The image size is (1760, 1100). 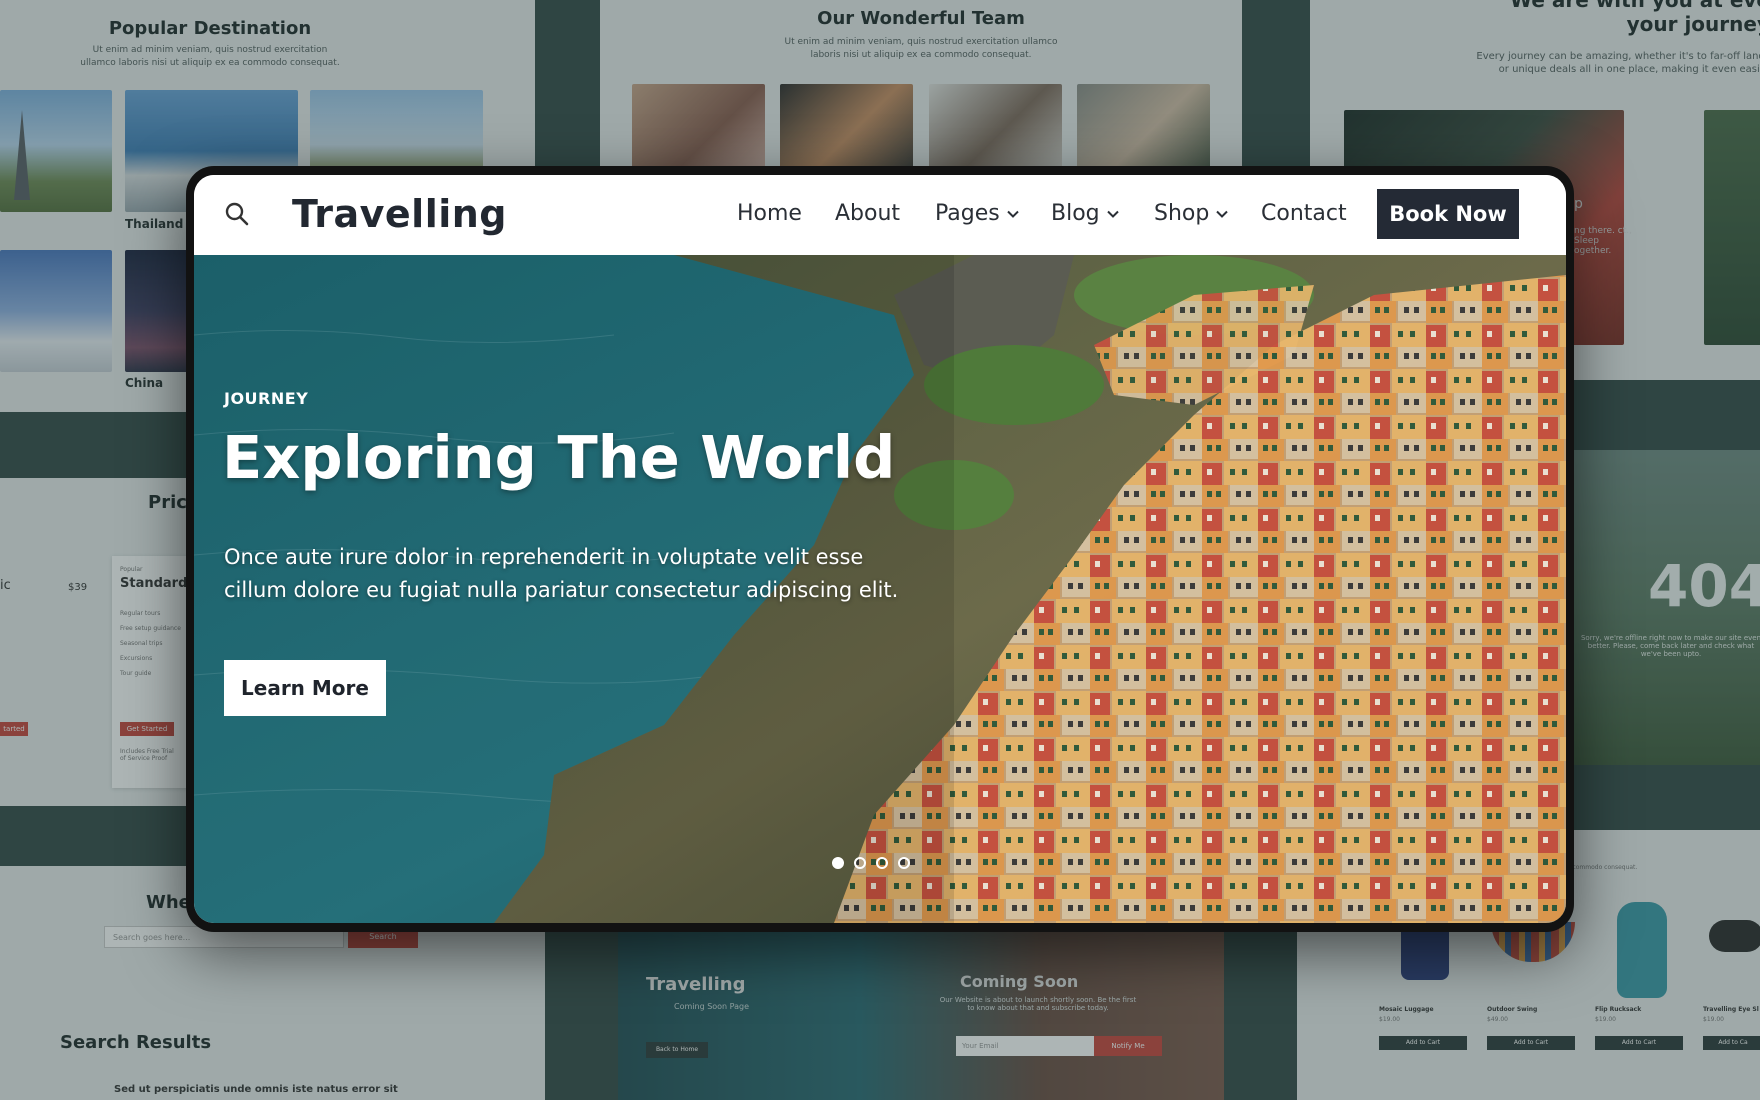 I want to click on error-code: 404, so click(x=1704, y=586).